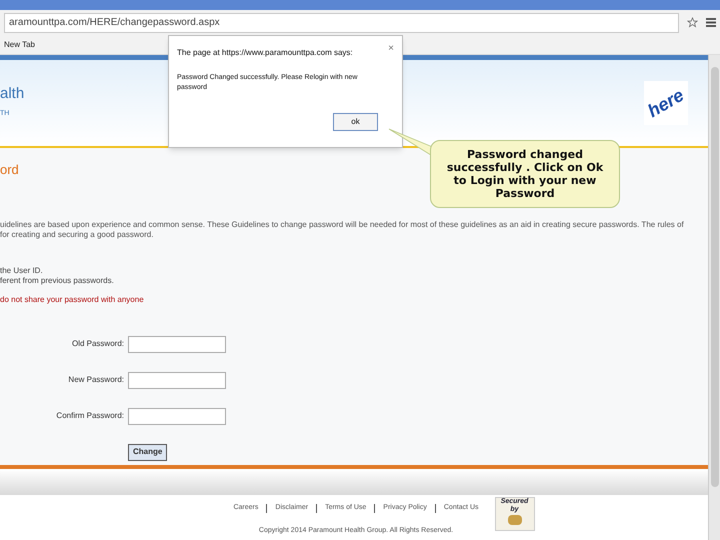  Describe the element at coordinates (525, 174) in the screenshot. I see `callout-text: Password changed successfully . Click on Ok to Login with your new Password` at that location.